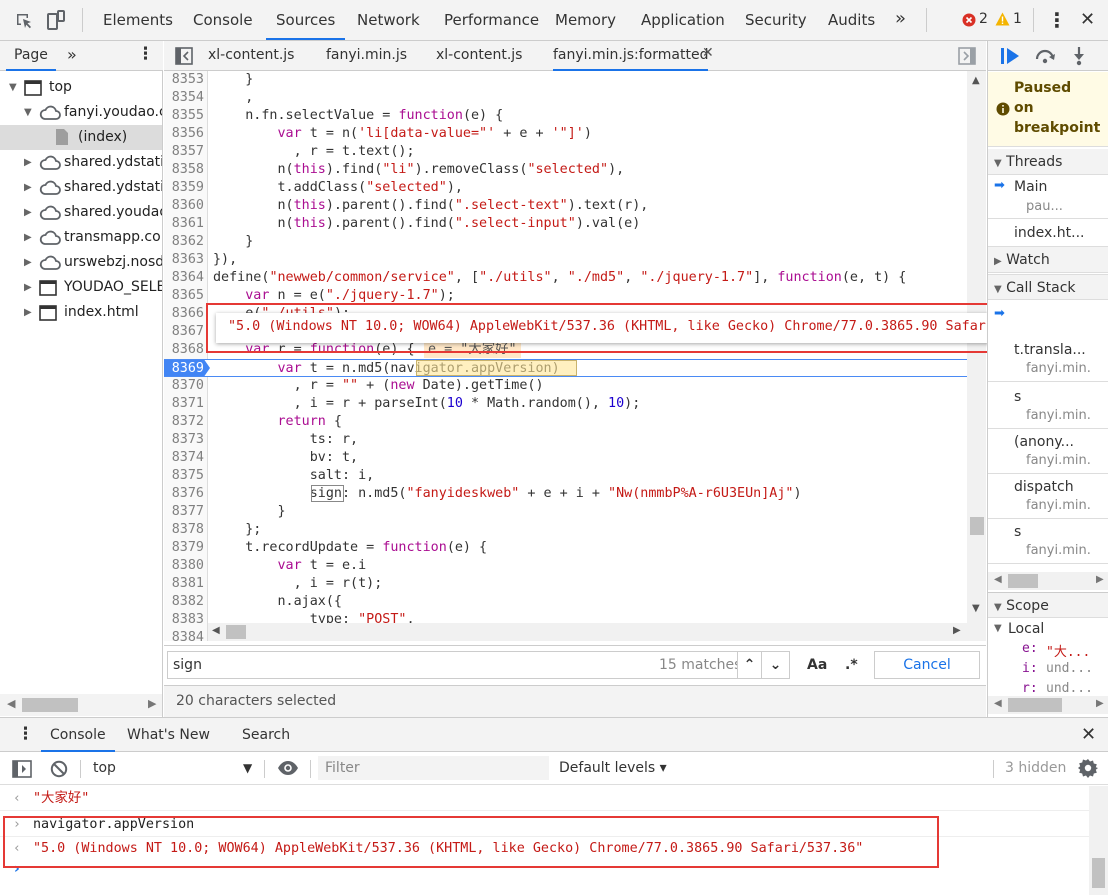  Describe the element at coordinates (184, 635) in the screenshot. I see `line-number: 8384` at that location.